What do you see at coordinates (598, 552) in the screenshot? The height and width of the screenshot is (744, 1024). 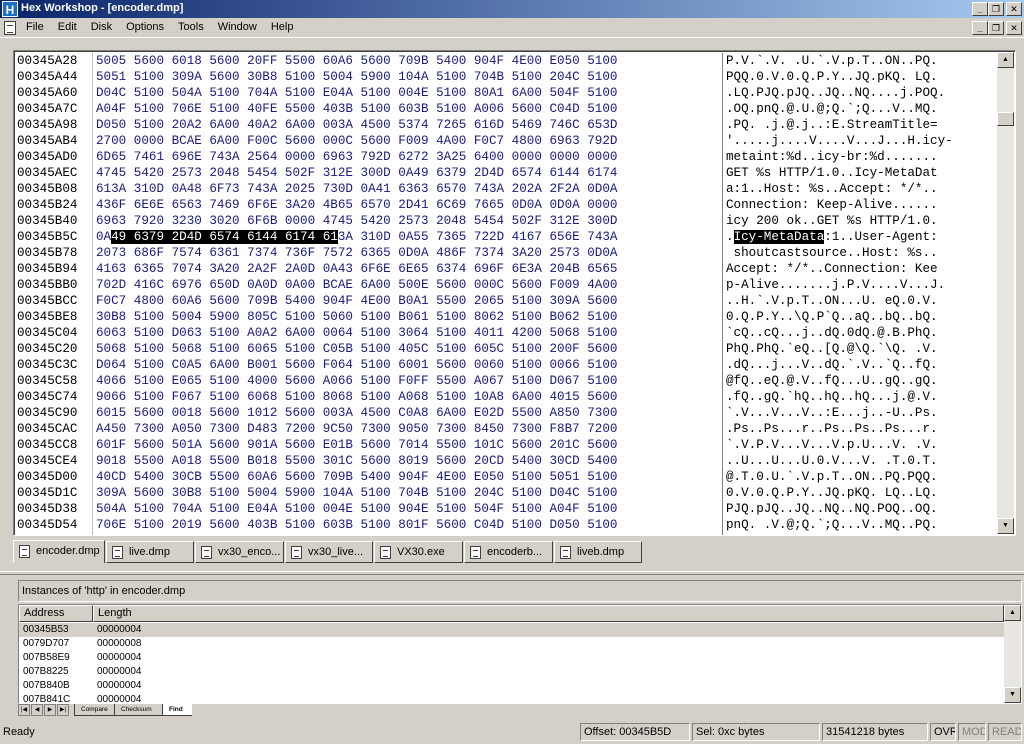 I see `file-tab: liveb.dmp` at bounding box center [598, 552].